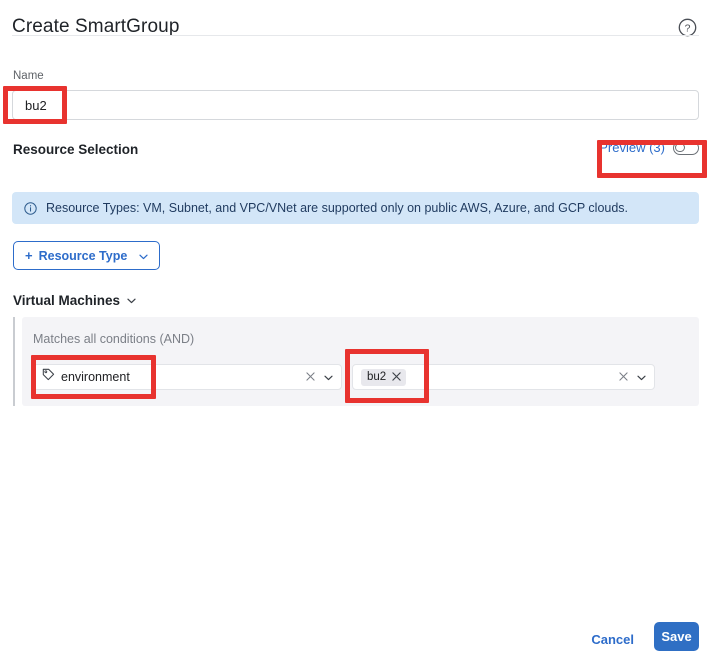 The width and height of the screenshot is (711, 668). I want to click on save-button: Save, so click(676, 636).